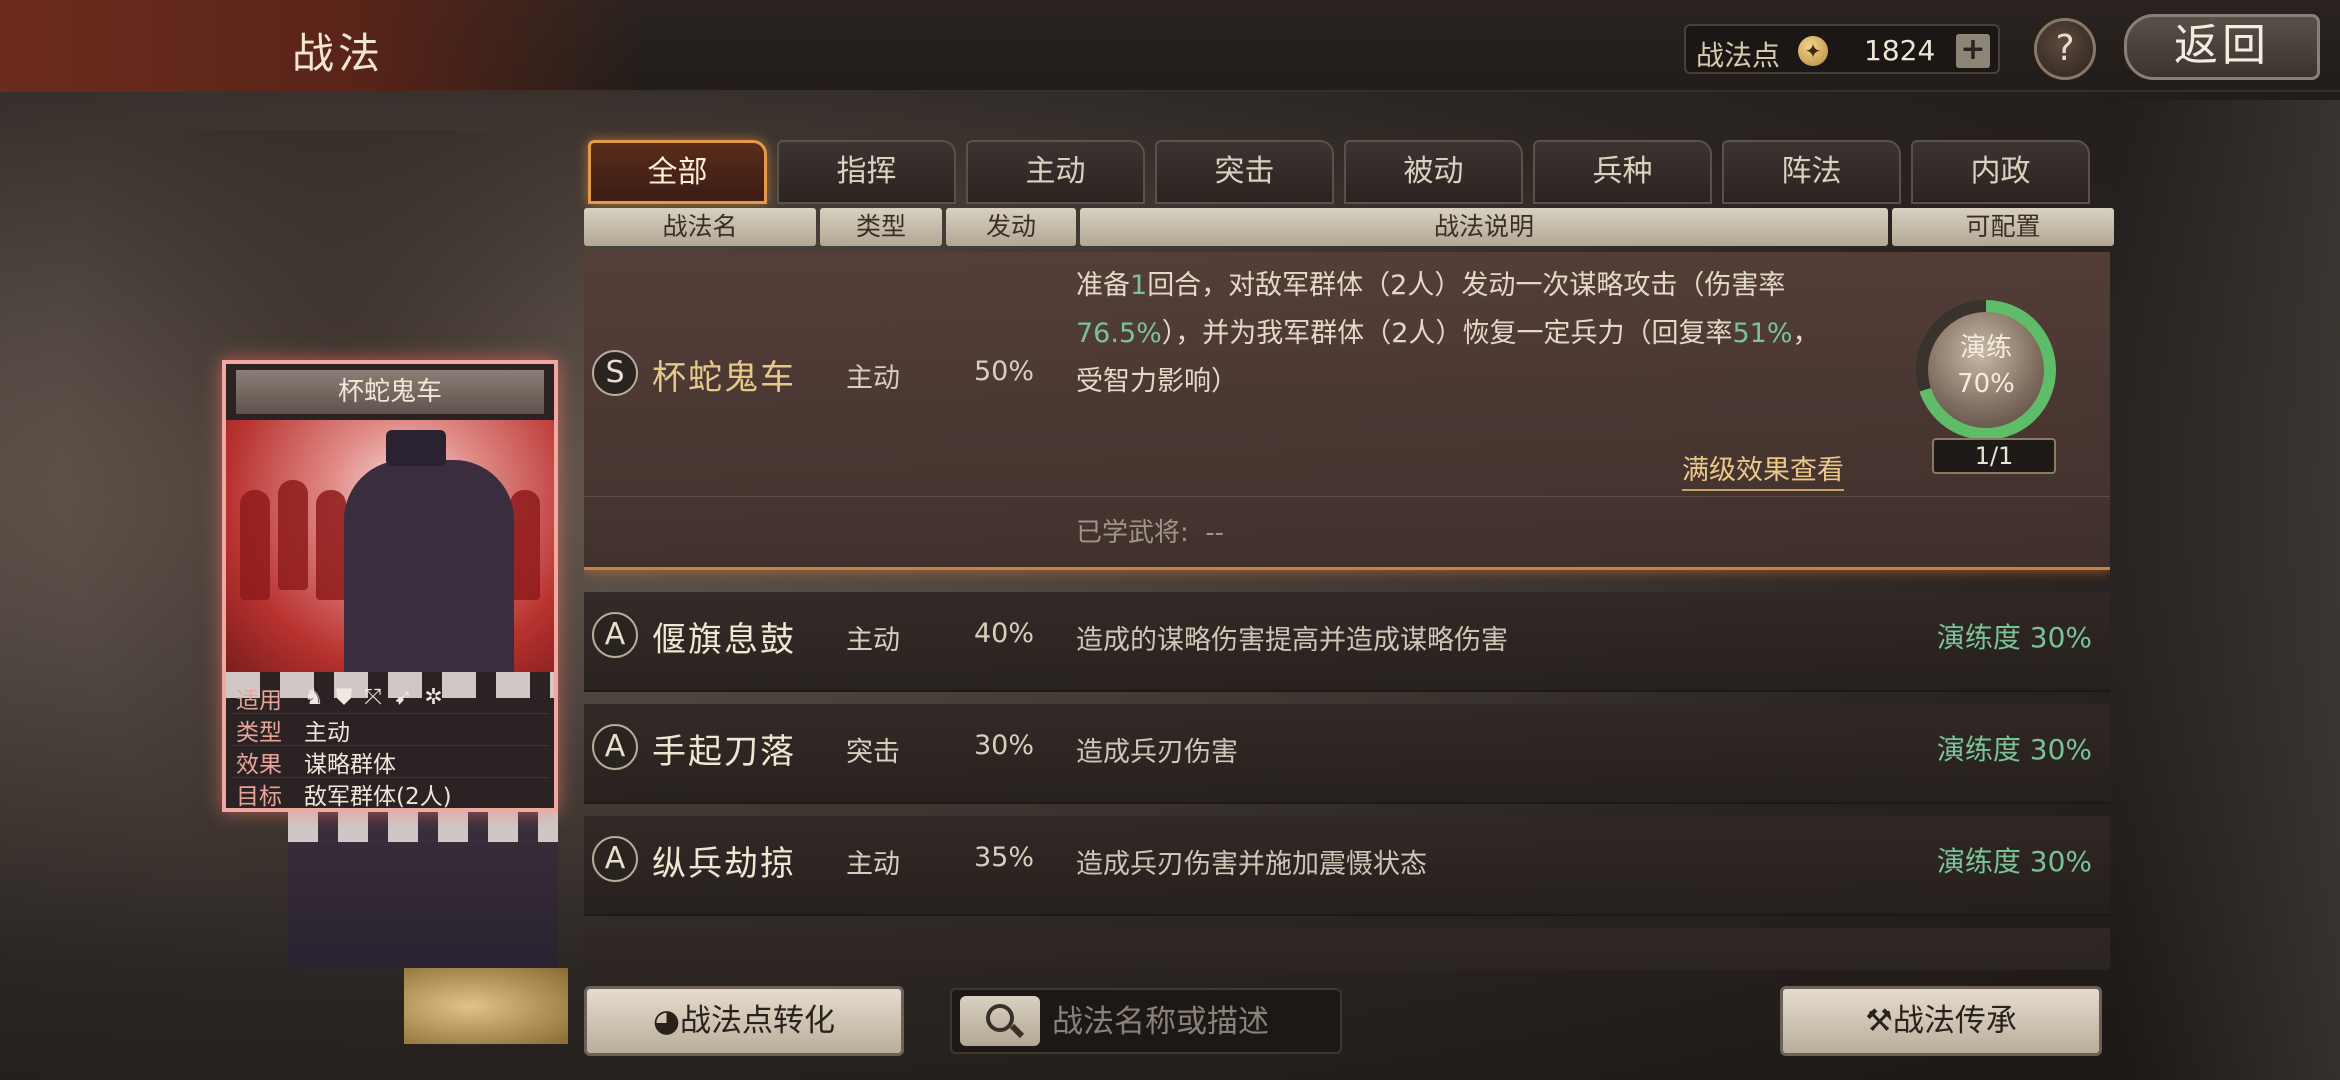 Image resolution: width=2340 pixels, height=1080 pixels. I want to click on convert-points-button: ◕战法点转化, so click(744, 1021).